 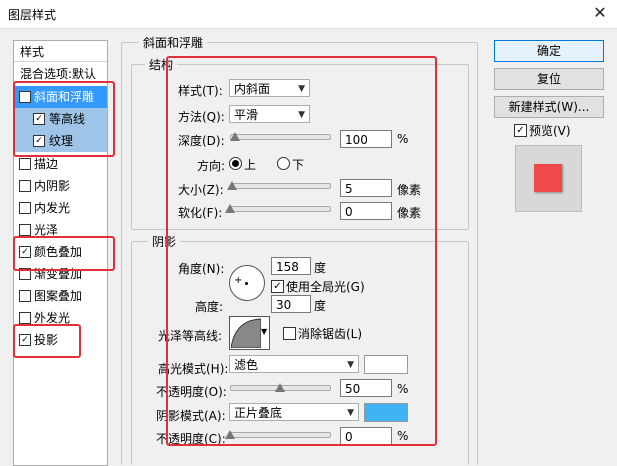 I want to click on preview-swatch, so click(x=548, y=178).